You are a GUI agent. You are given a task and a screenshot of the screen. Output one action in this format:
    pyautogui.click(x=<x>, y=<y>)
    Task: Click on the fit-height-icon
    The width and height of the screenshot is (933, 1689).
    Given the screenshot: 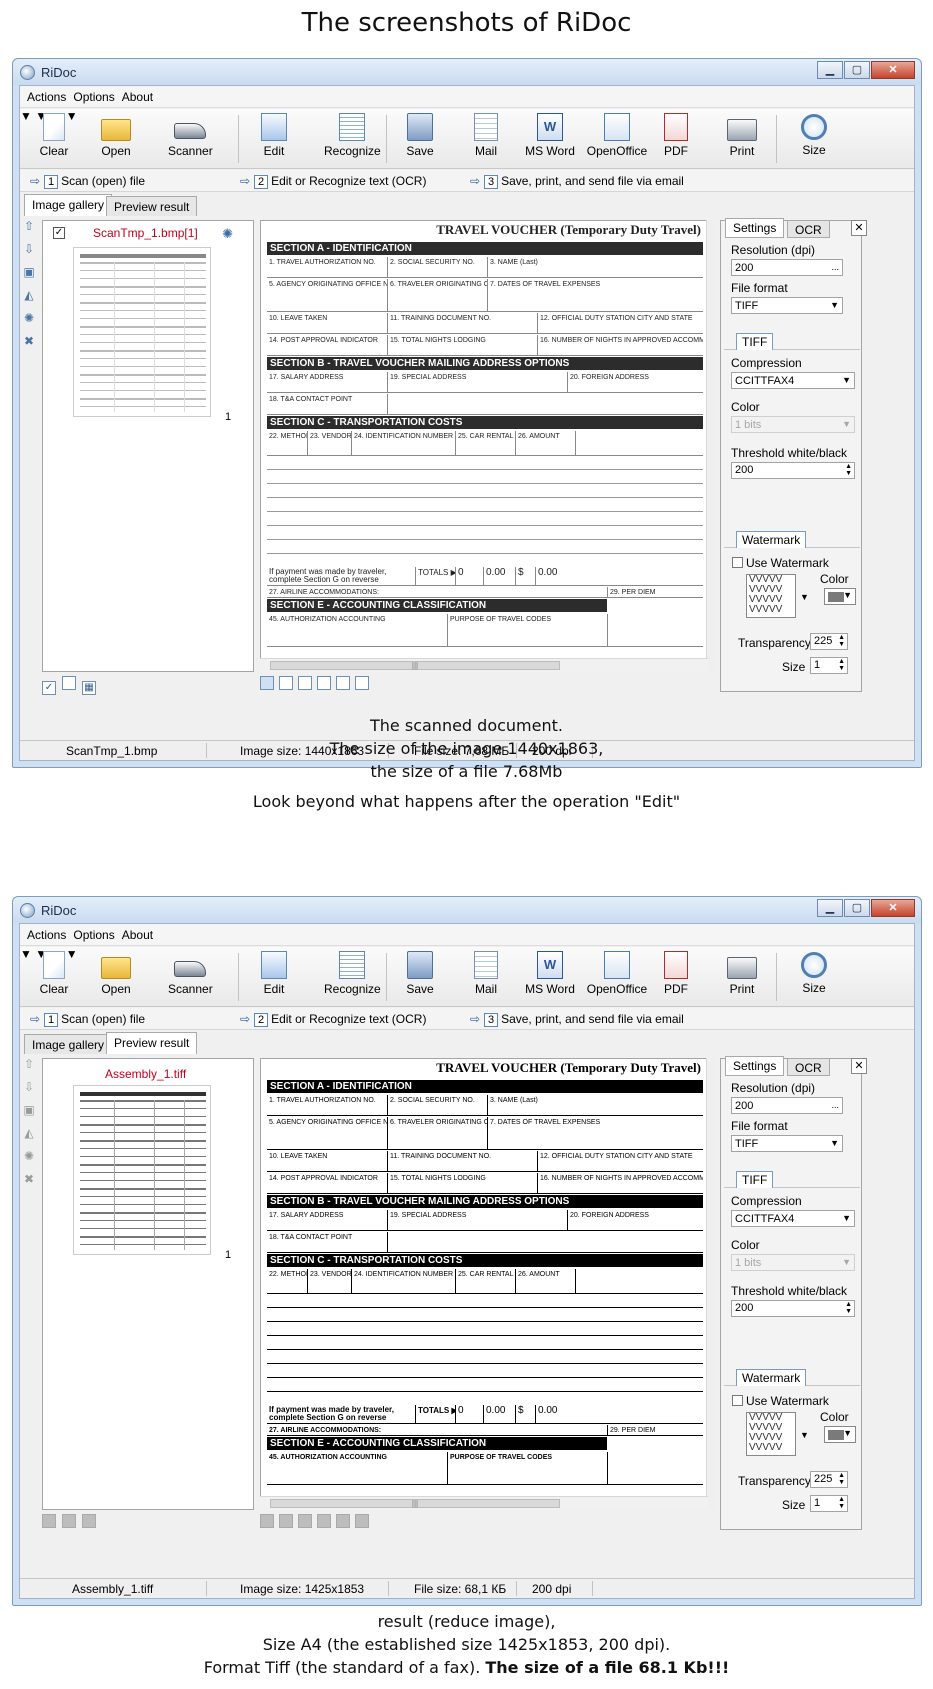 What is the action you would take?
    pyautogui.click(x=305, y=1521)
    